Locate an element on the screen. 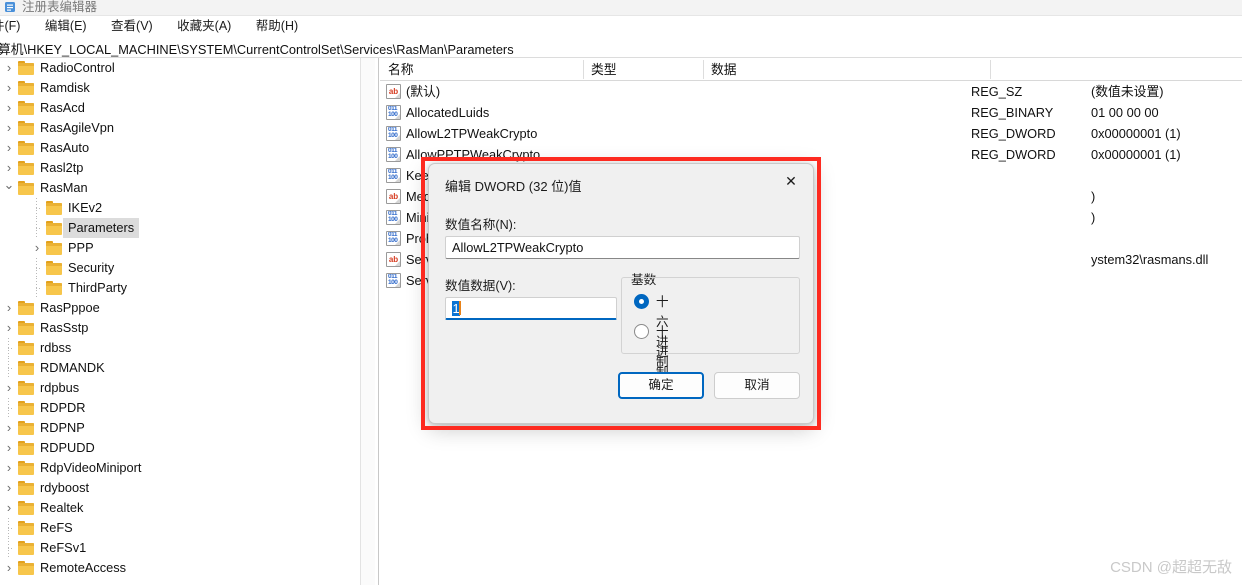 The height and width of the screenshot is (585, 1242). tree-node: PPP is located at coordinates (180, 248).